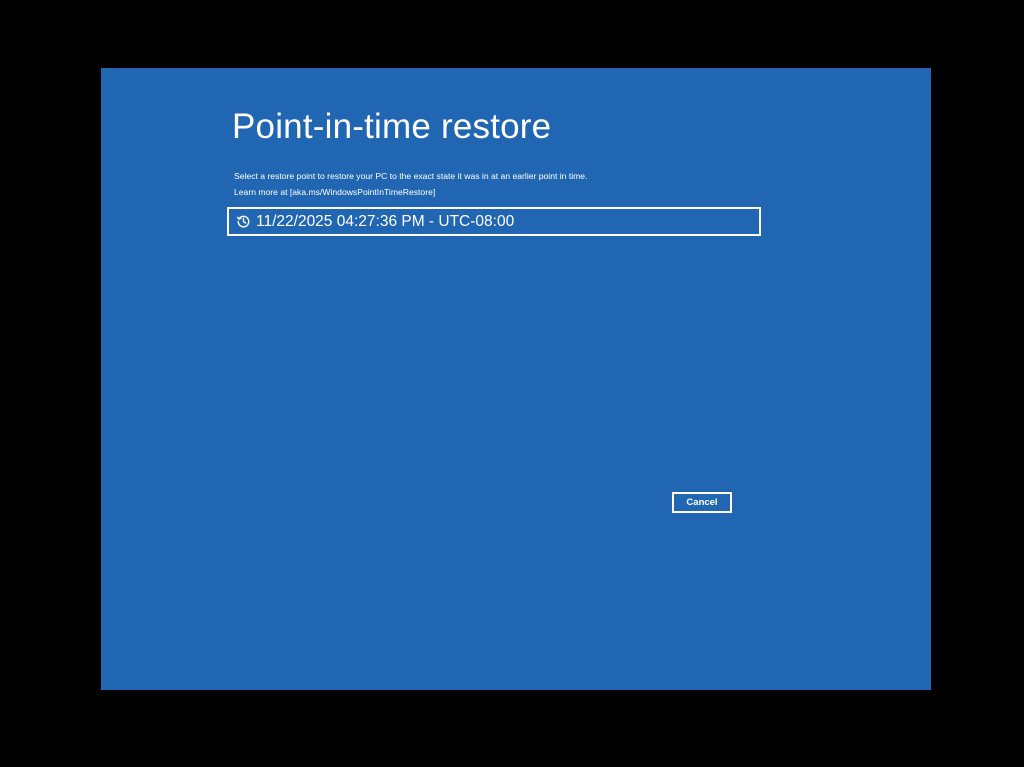 Image resolution: width=1024 pixels, height=767 pixels. What do you see at coordinates (385, 221) in the screenshot?
I see `restore-point-label: 11/22/2025 04:27:36 PM - UTC-08:00` at bounding box center [385, 221].